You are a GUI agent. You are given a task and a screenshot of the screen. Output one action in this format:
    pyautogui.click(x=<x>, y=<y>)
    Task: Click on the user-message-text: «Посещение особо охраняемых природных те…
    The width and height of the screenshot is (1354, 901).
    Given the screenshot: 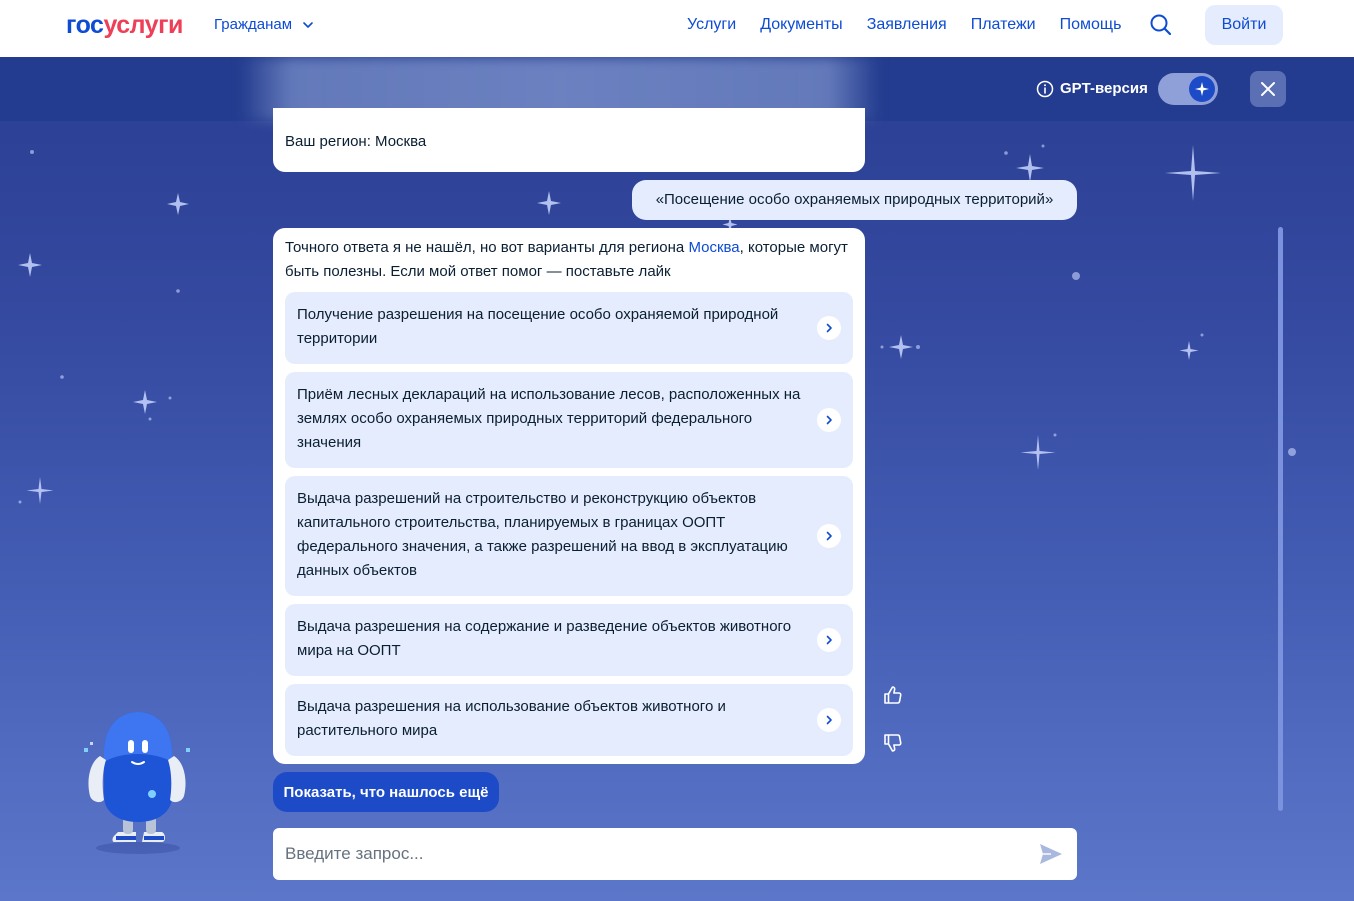 What is the action you would take?
    pyautogui.click(x=854, y=199)
    